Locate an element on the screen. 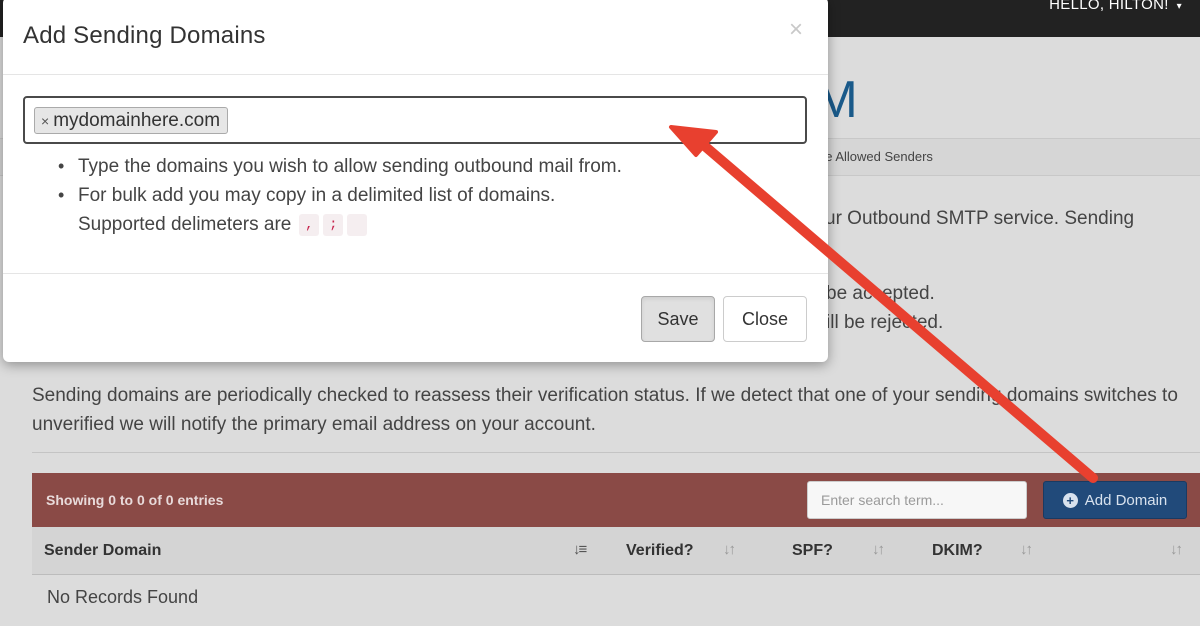 The image size is (1200, 626). column-dkim: DKIM? is located at coordinates (957, 551).